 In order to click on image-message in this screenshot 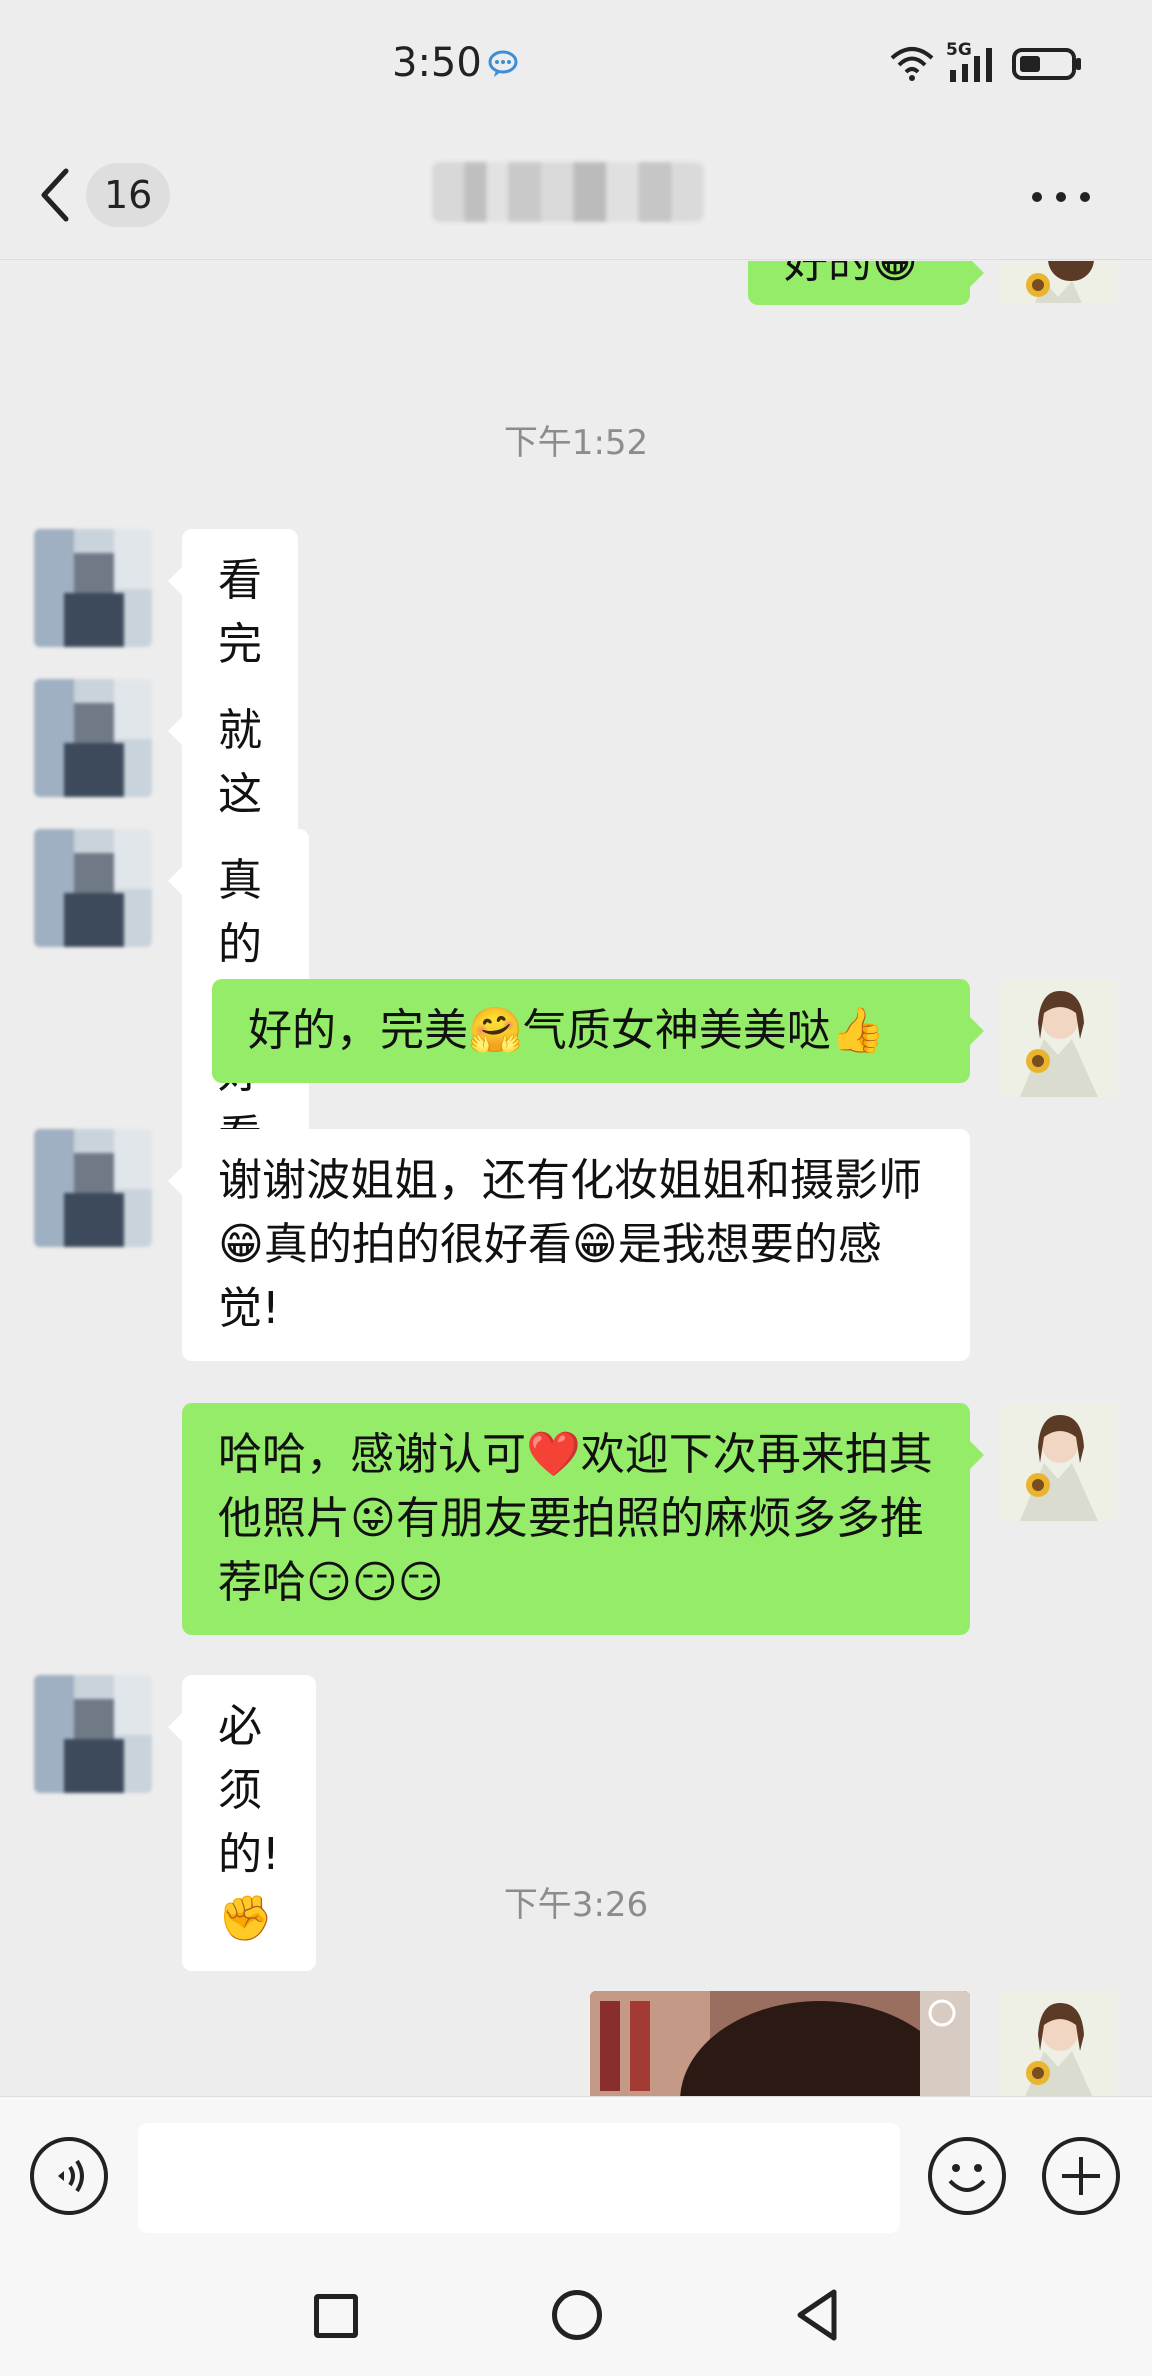, I will do `click(780, 2043)`.